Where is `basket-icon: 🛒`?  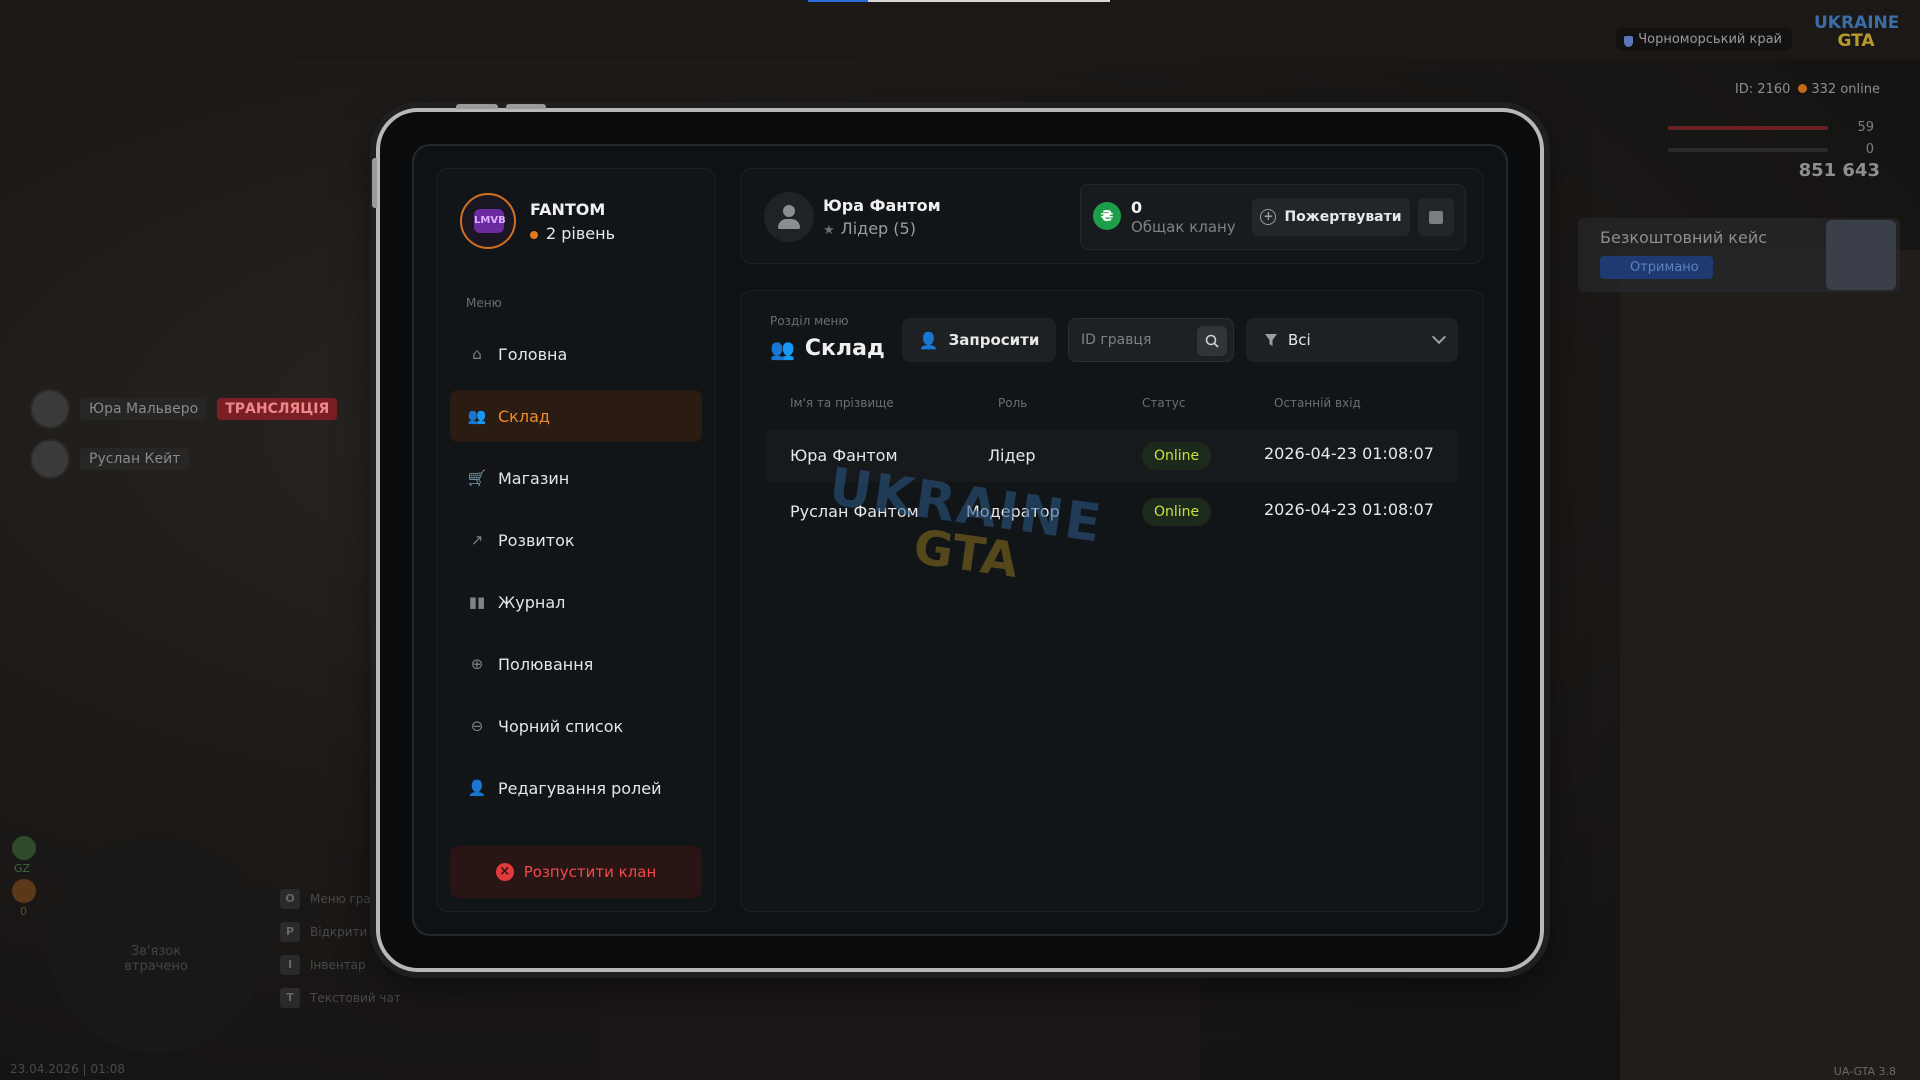 basket-icon: 🛒 is located at coordinates (477, 478).